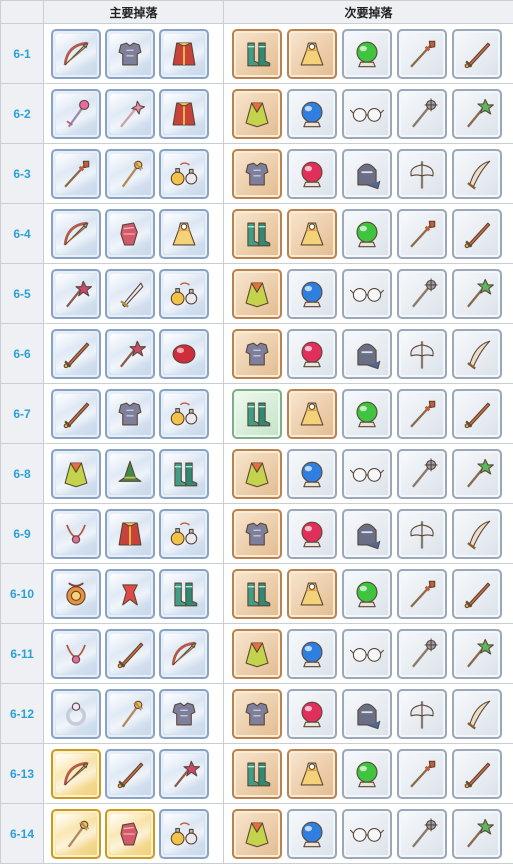  What do you see at coordinates (22, 234) in the screenshot?
I see `stage-label: 6-4` at bounding box center [22, 234].